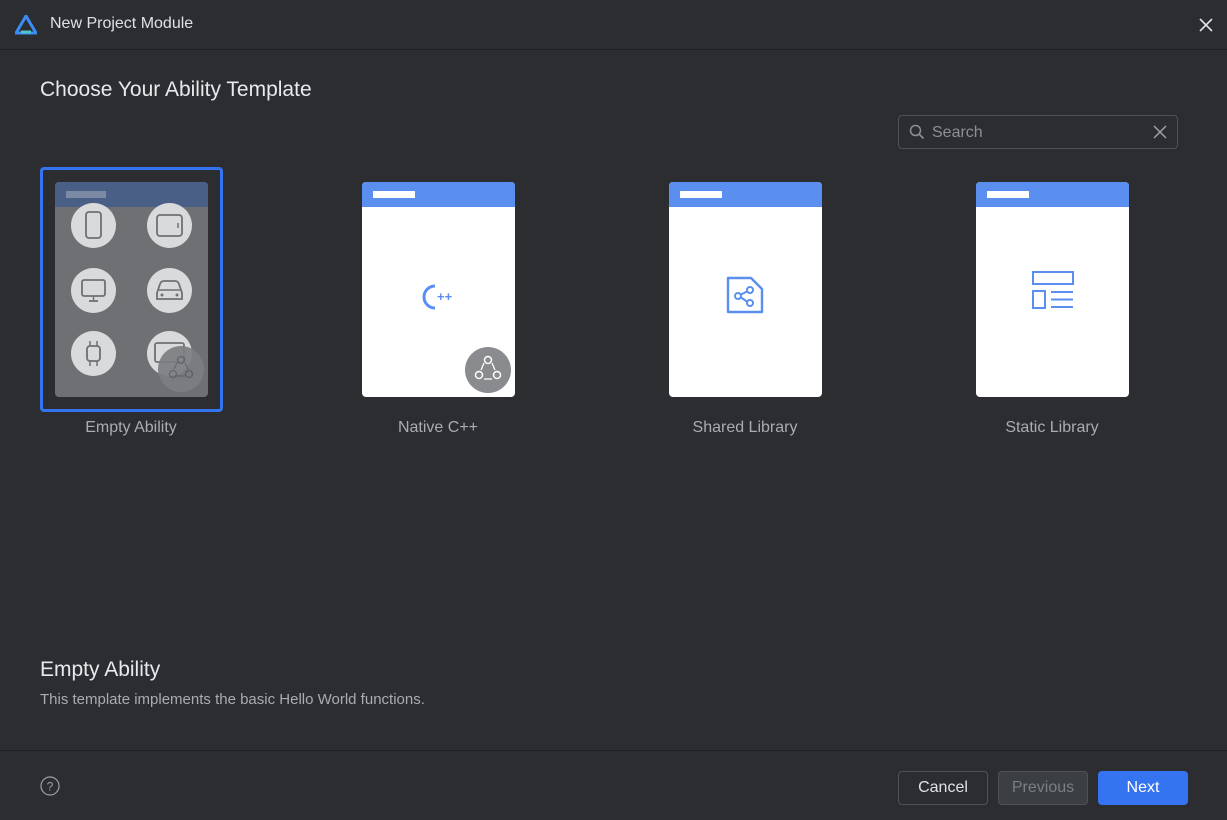 This screenshot has height=820, width=1227. I want to click on watch-icon, so click(93, 353).